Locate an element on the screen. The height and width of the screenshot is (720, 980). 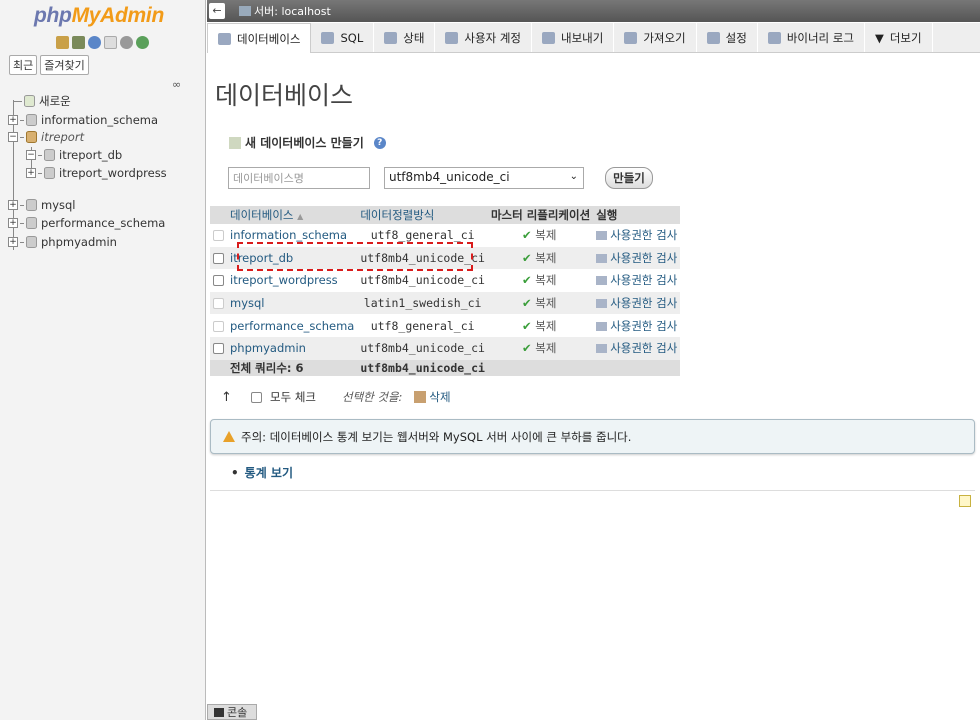
status-icon is located at coordinates (391, 37).